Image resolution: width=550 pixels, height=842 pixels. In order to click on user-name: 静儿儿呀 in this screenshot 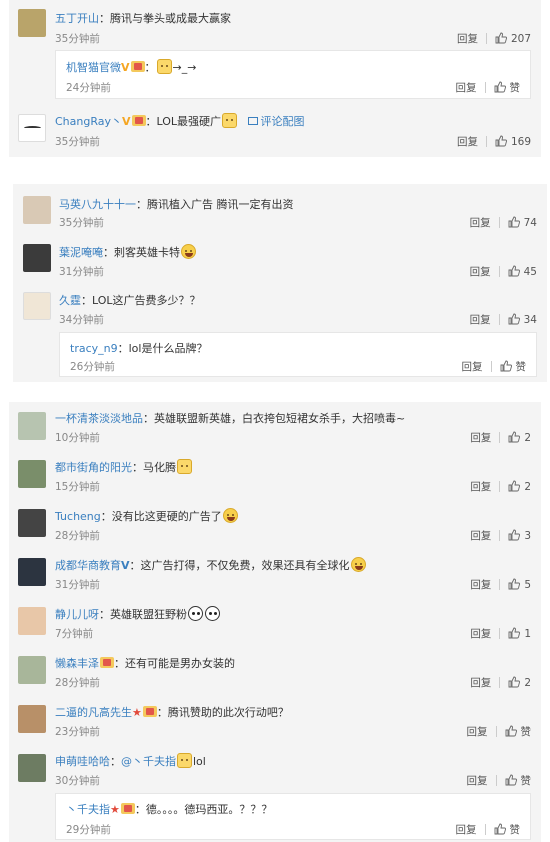, I will do `click(77, 614)`.